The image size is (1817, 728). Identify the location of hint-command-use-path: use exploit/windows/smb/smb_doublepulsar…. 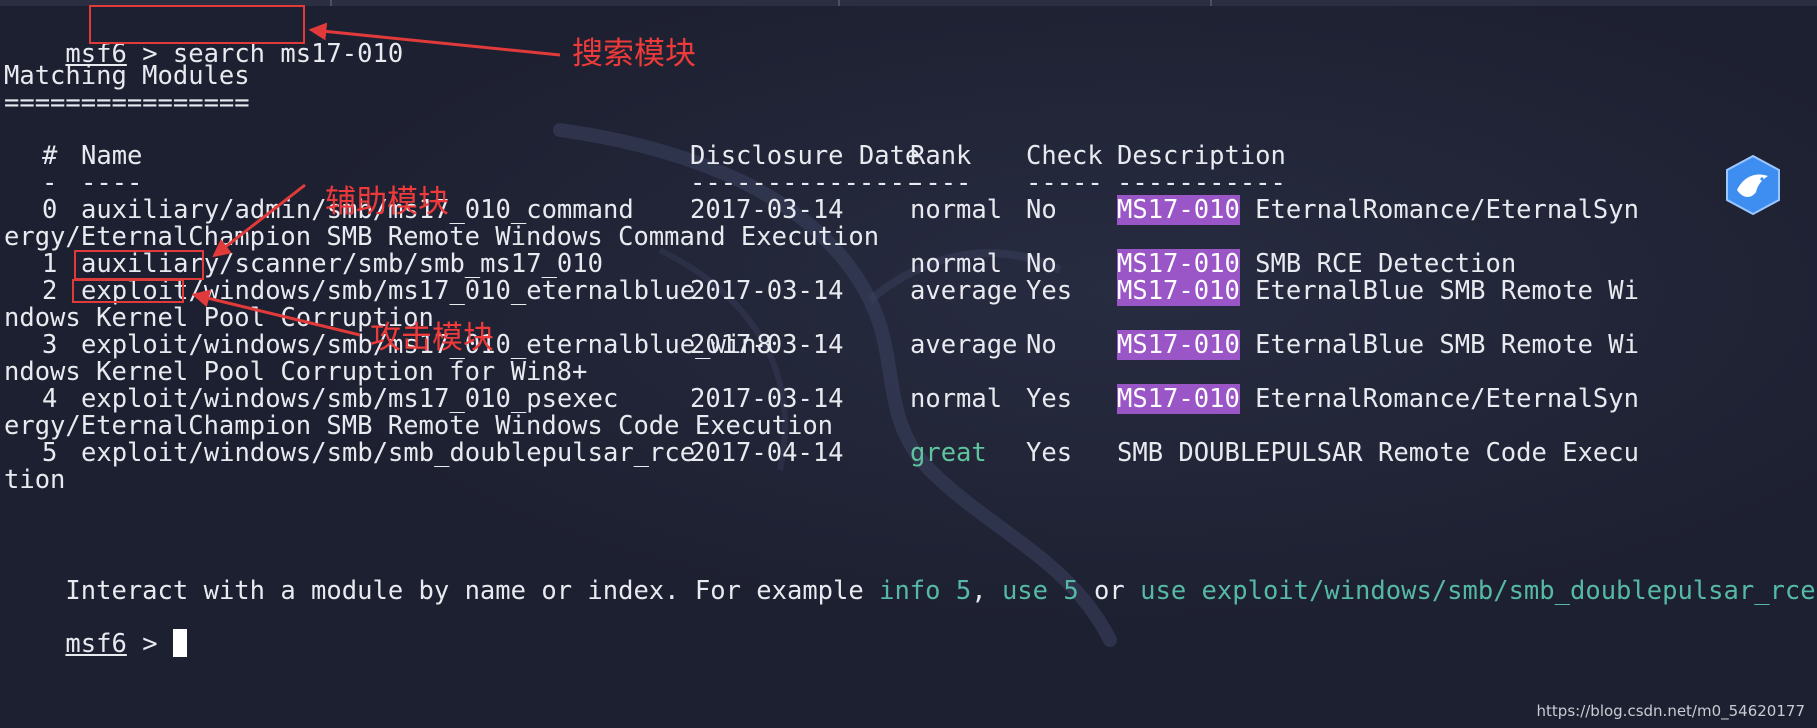
(1478, 591).